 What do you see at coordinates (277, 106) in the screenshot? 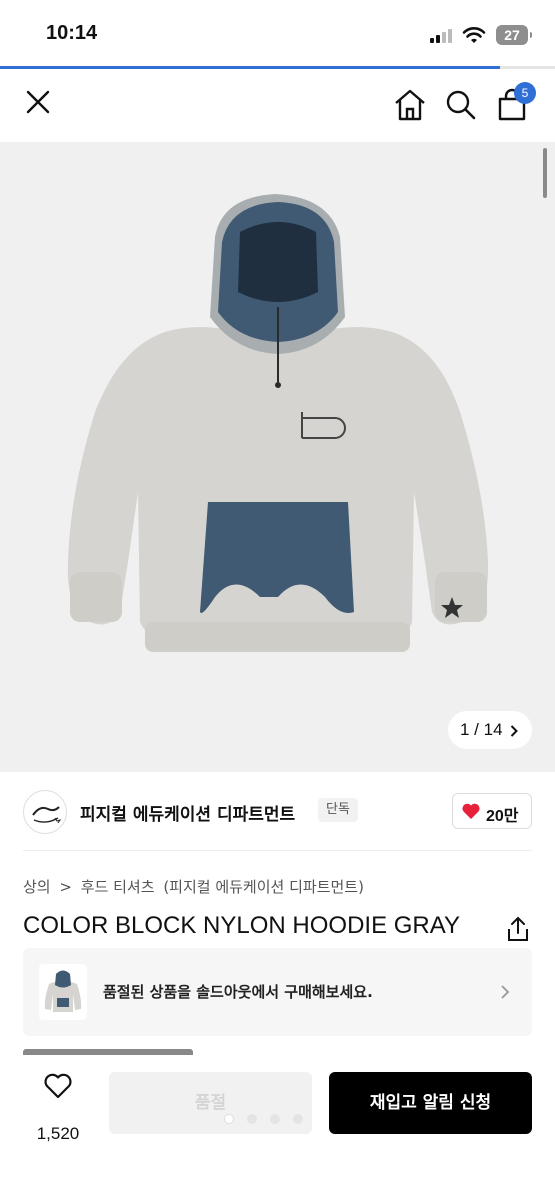
I see `top-navigation: 5` at bounding box center [277, 106].